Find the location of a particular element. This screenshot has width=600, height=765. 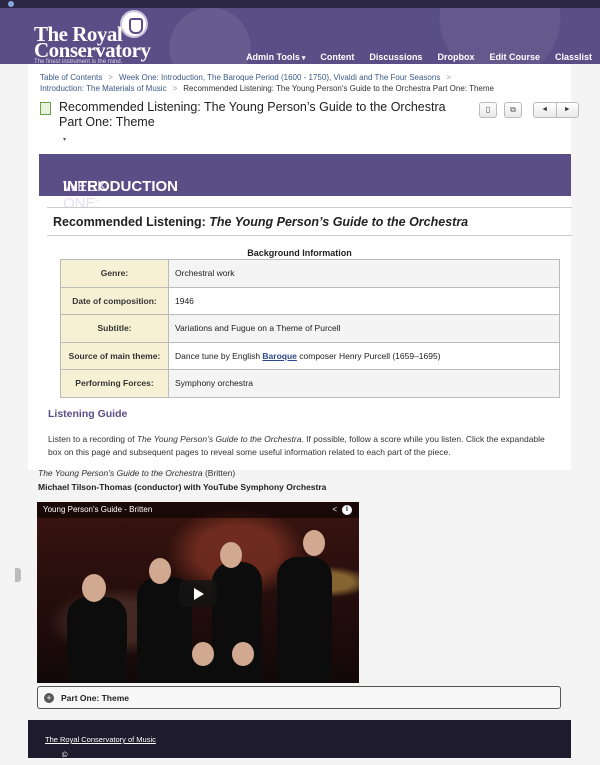

listening-guide-heading: Listening Guide is located at coordinates (88, 414).